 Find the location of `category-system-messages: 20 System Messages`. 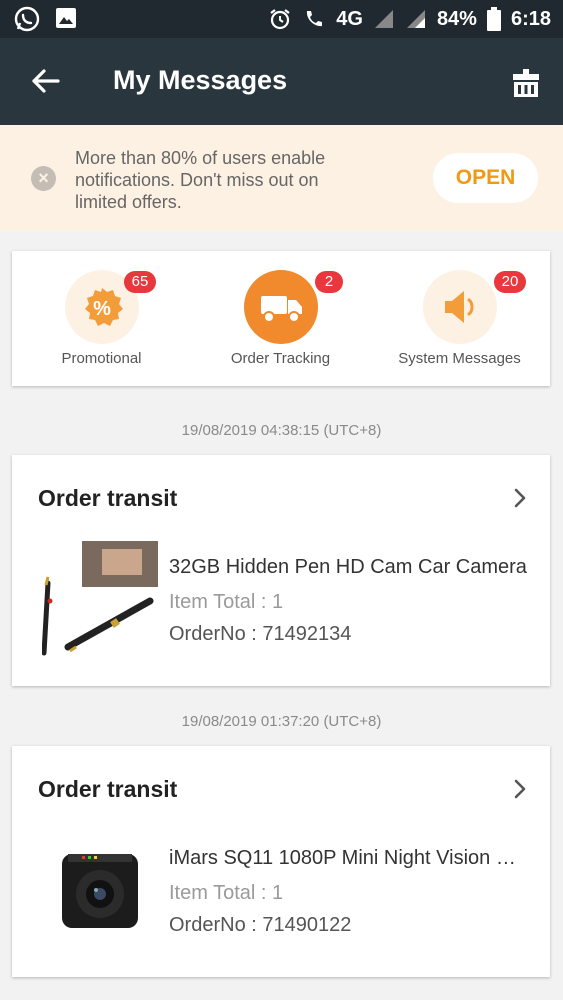

category-system-messages: 20 System Messages is located at coordinates (459, 318).